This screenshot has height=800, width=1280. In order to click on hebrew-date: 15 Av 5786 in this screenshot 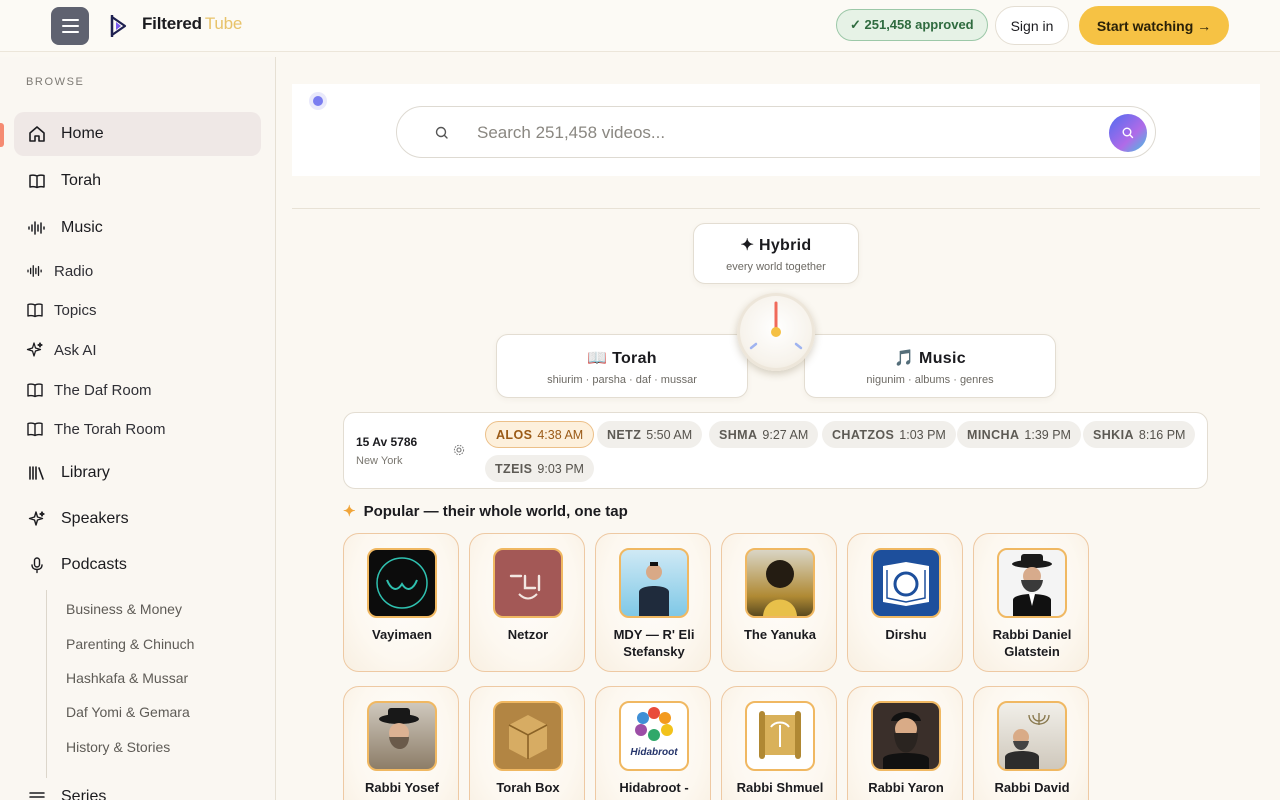, I will do `click(387, 442)`.